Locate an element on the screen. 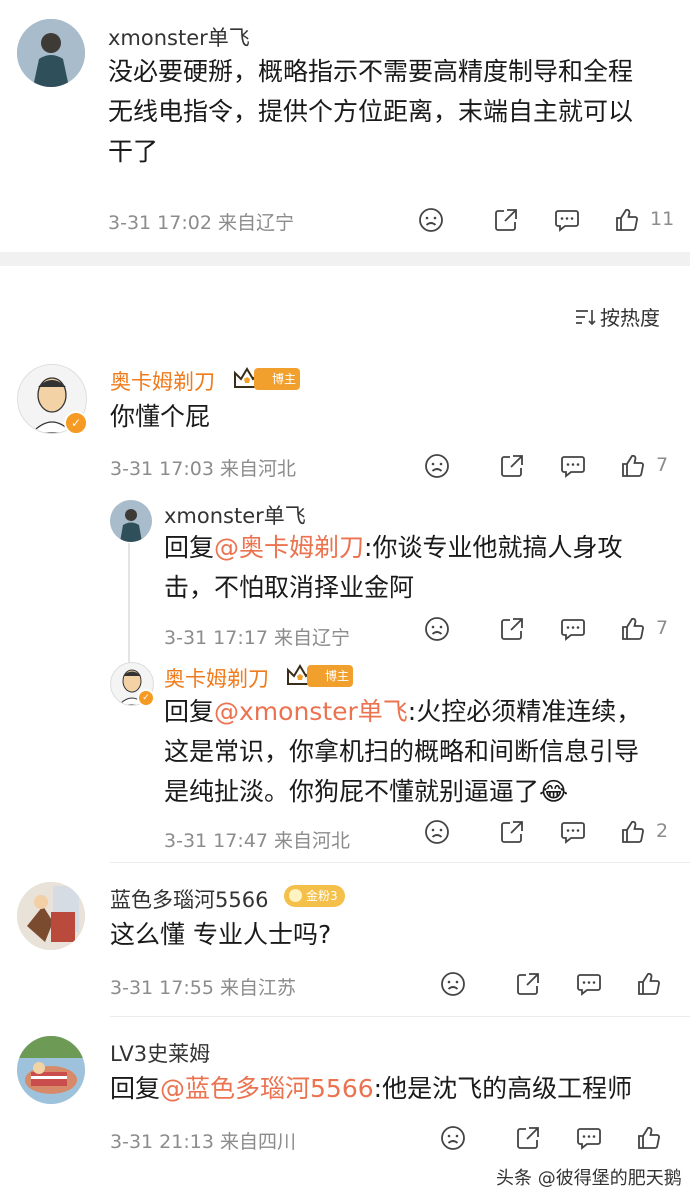 The image size is (690, 1201). comment-meta: 3-31 17:55 来自江苏 is located at coordinates (203, 988).